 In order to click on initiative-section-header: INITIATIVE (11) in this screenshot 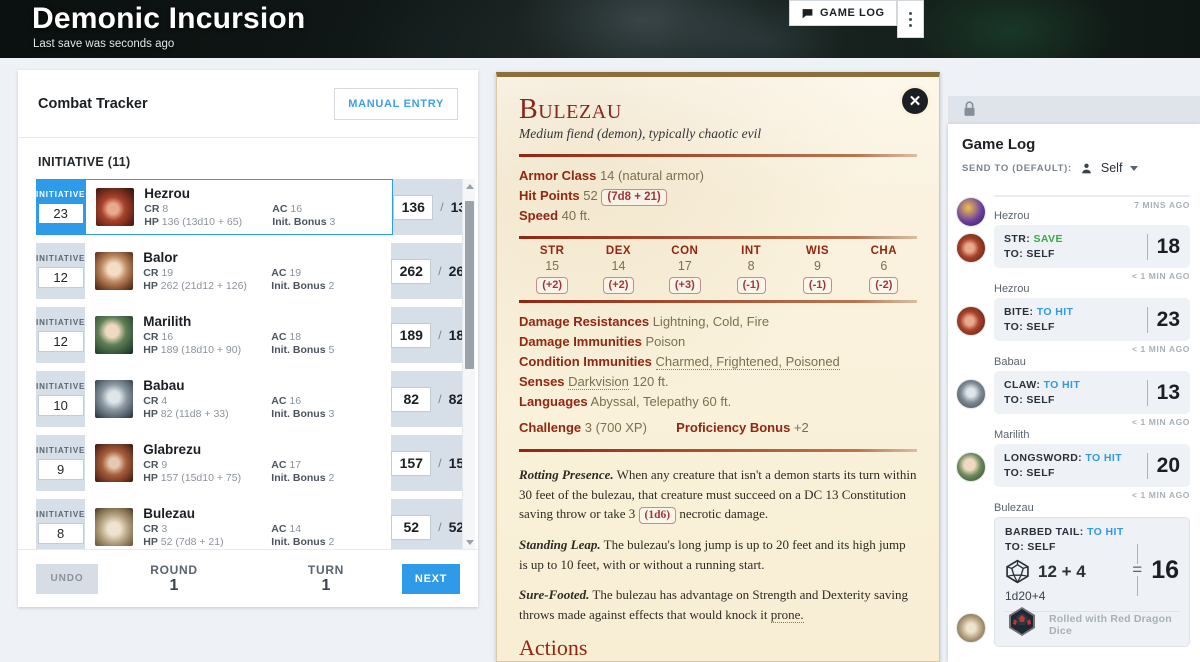, I will do `click(84, 162)`.